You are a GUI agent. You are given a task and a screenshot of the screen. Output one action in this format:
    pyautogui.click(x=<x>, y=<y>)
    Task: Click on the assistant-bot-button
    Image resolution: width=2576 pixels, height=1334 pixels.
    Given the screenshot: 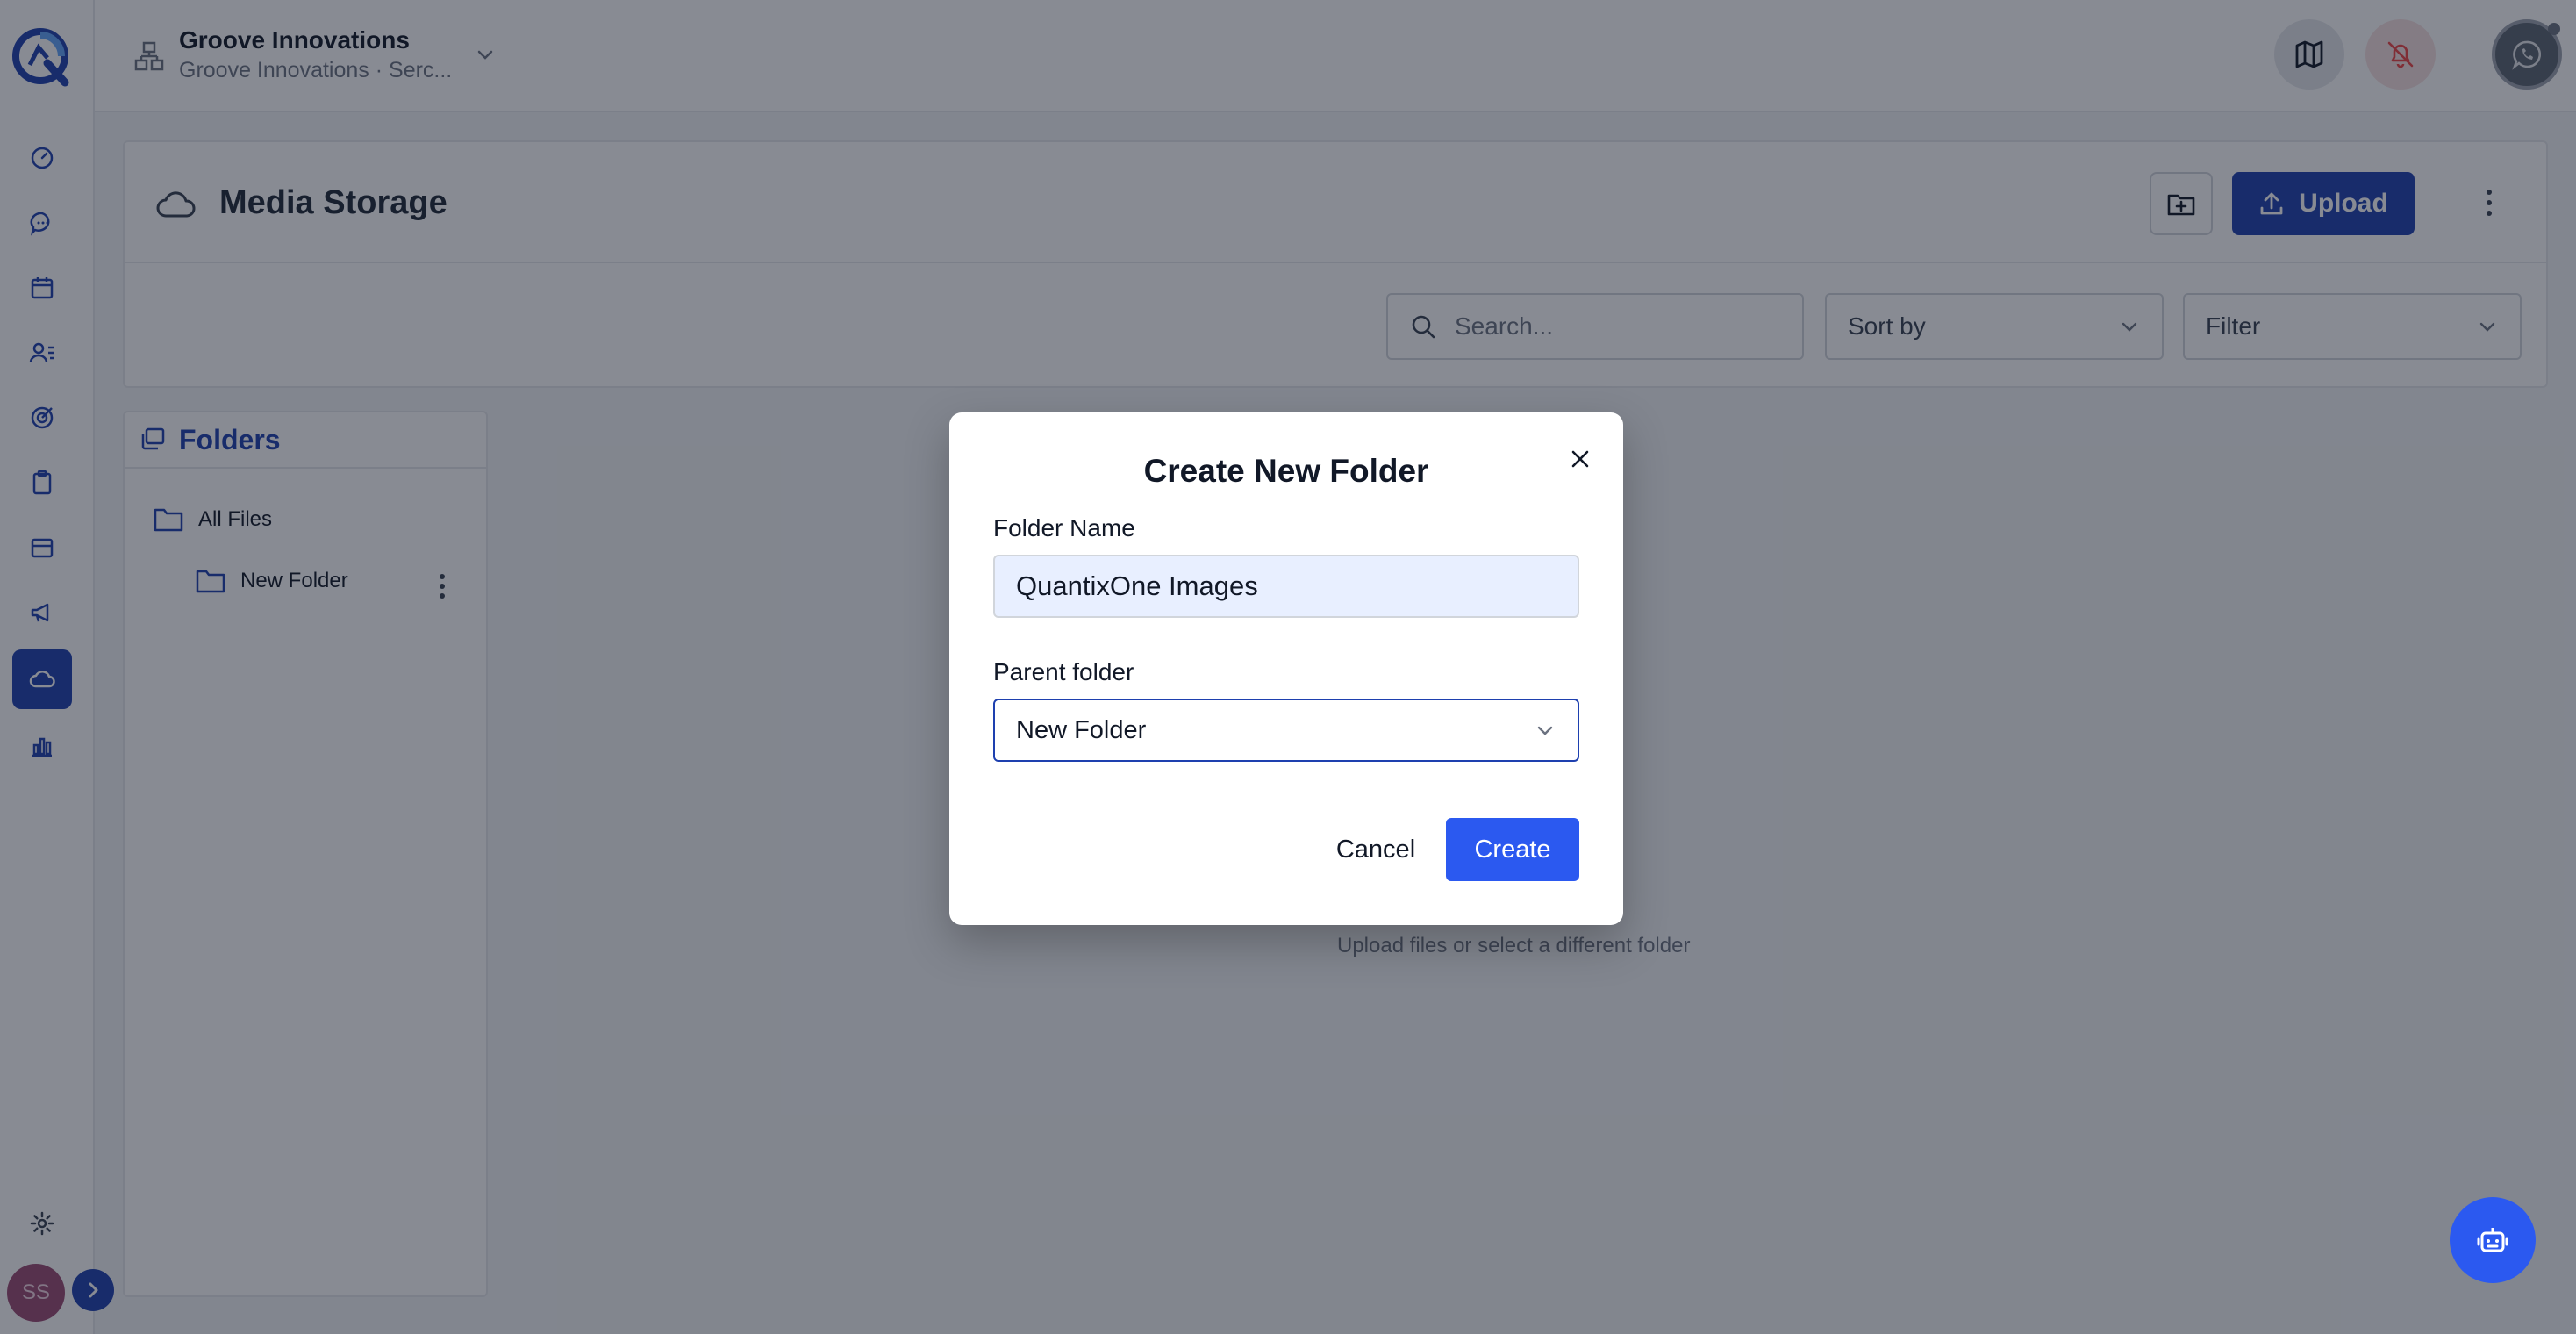 What is the action you would take?
    pyautogui.click(x=2493, y=1240)
    